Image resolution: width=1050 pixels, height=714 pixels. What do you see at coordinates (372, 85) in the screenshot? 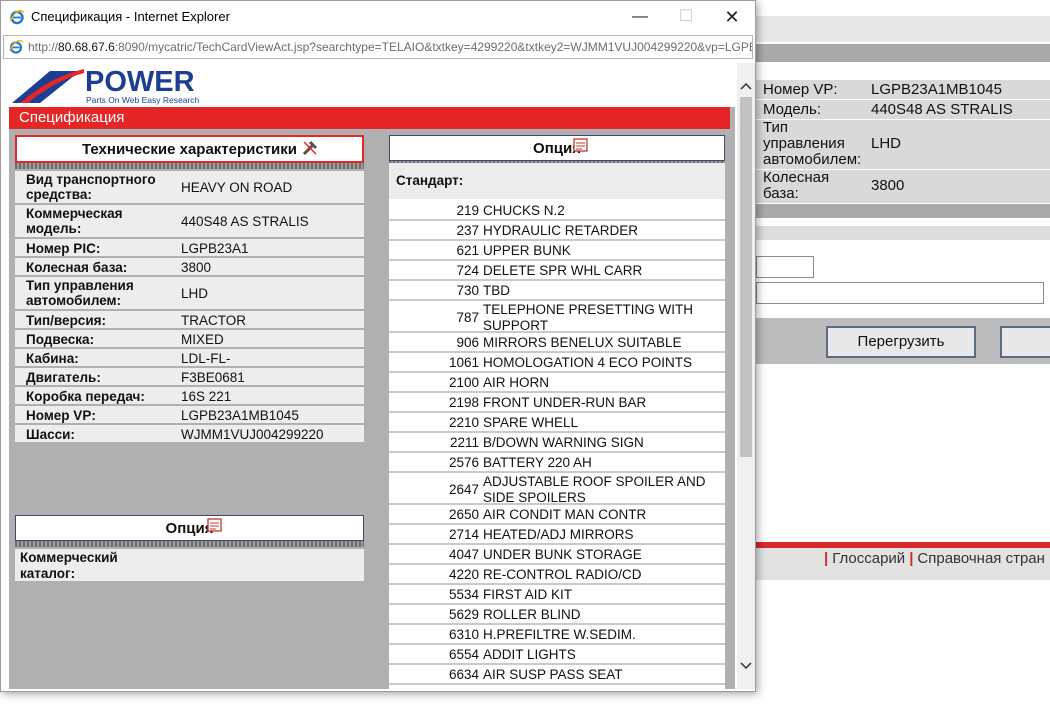
I see `logo-area: POWER Parts On Web Easy Research` at bounding box center [372, 85].